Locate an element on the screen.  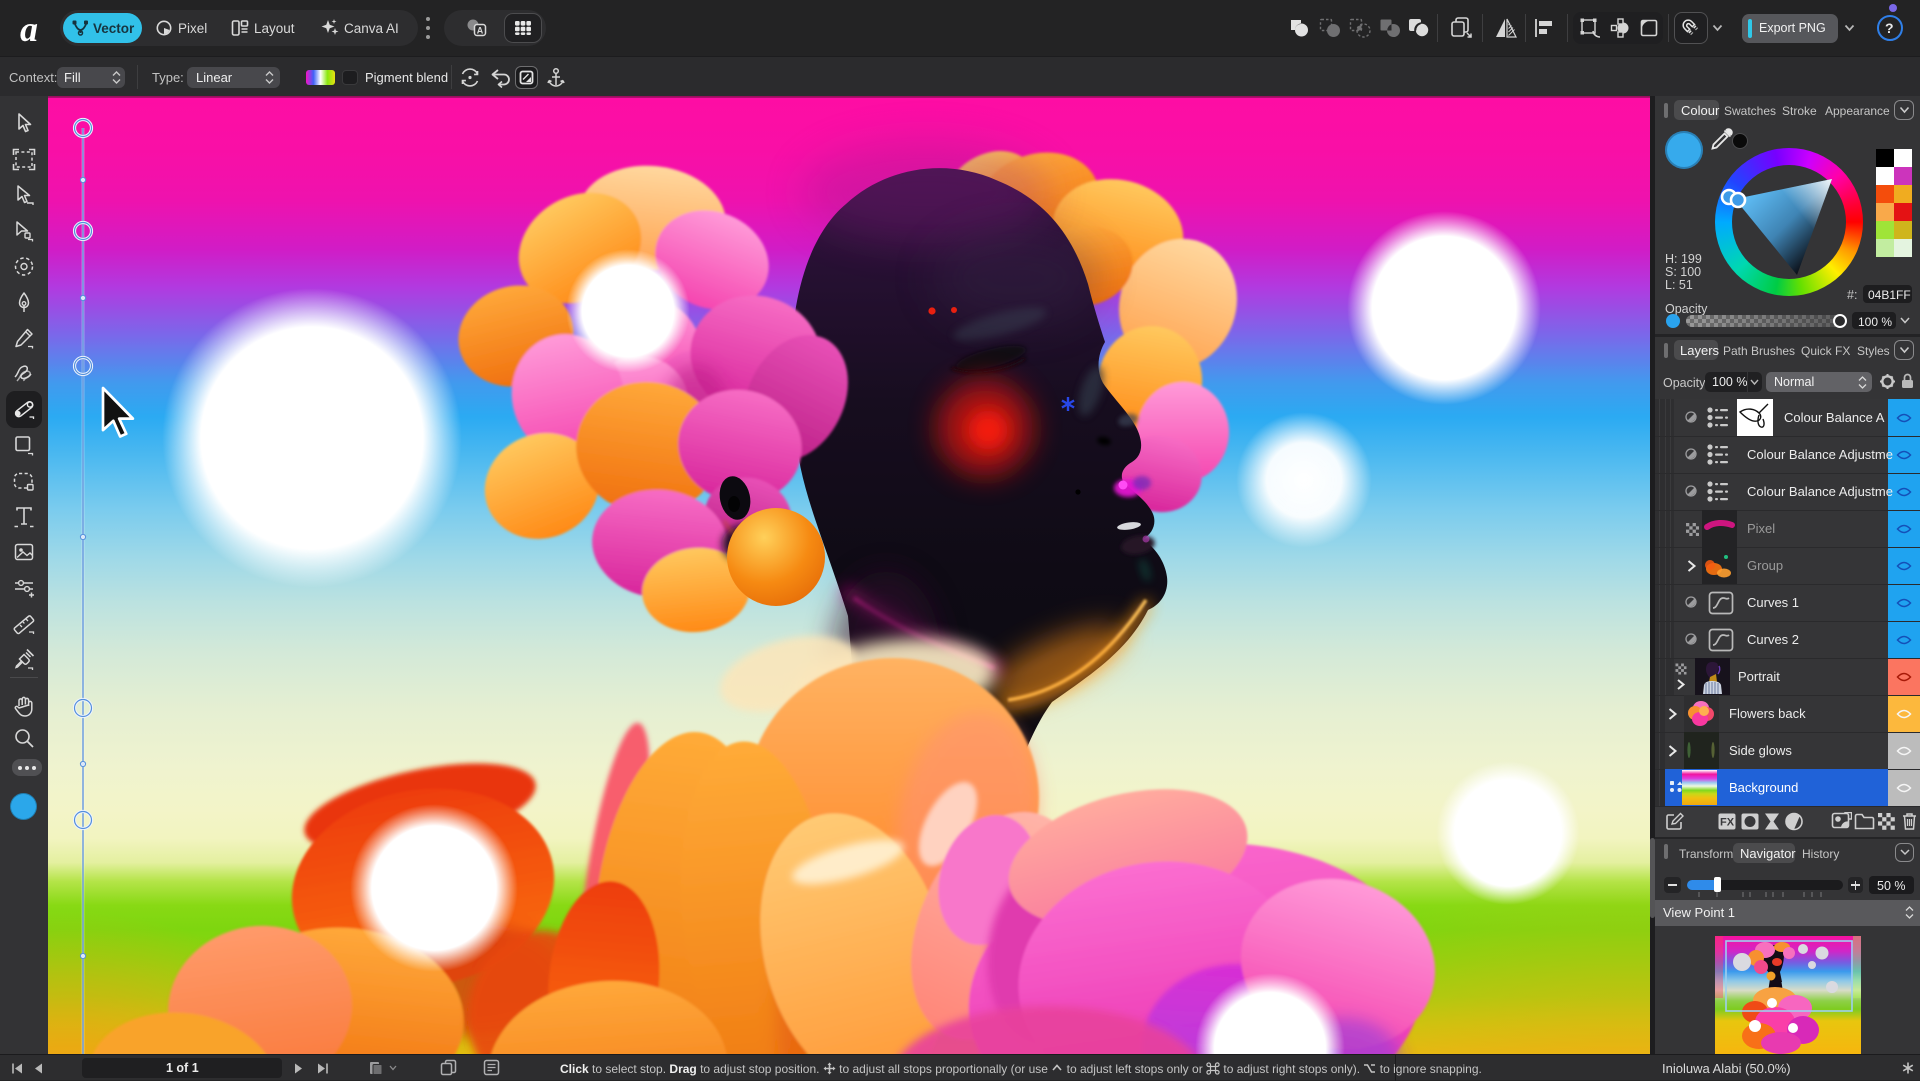
svg-text: A is located at coordinates (480, 31).